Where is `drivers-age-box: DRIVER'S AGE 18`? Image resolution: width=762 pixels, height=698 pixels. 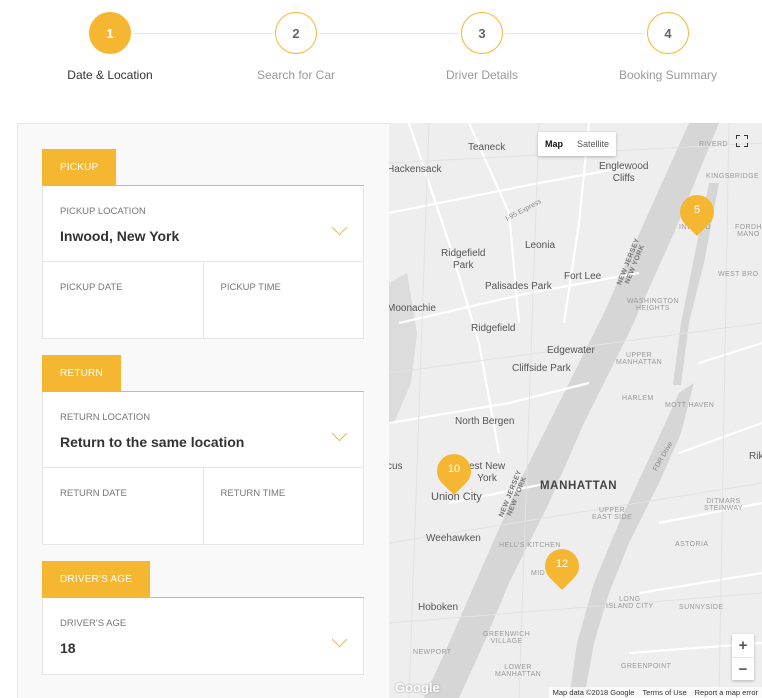 drivers-age-box: DRIVER'S AGE 18 is located at coordinates (203, 636).